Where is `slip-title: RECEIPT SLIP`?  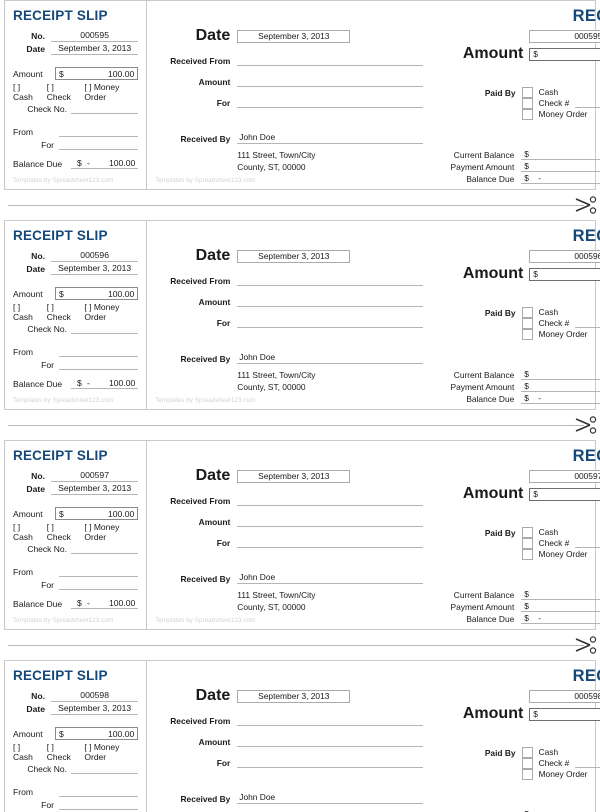
slip-title: RECEIPT SLIP is located at coordinates (60, 455).